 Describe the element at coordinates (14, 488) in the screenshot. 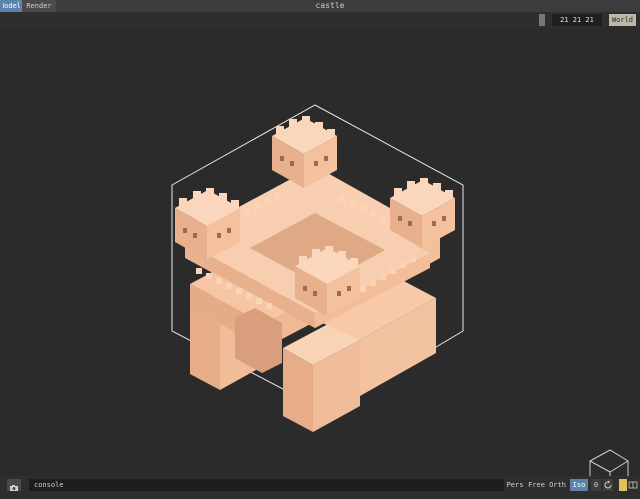

I see `camera-icon` at that location.